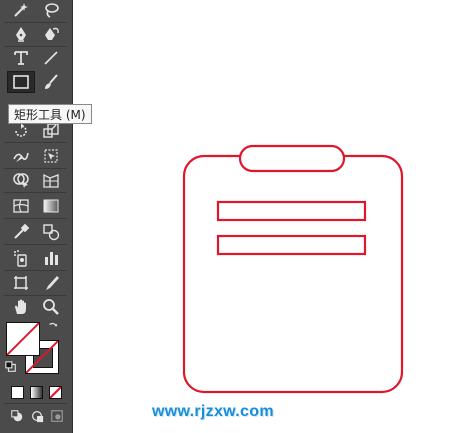  Describe the element at coordinates (51, 156) in the screenshot. I see `free-transform-icon` at that location.